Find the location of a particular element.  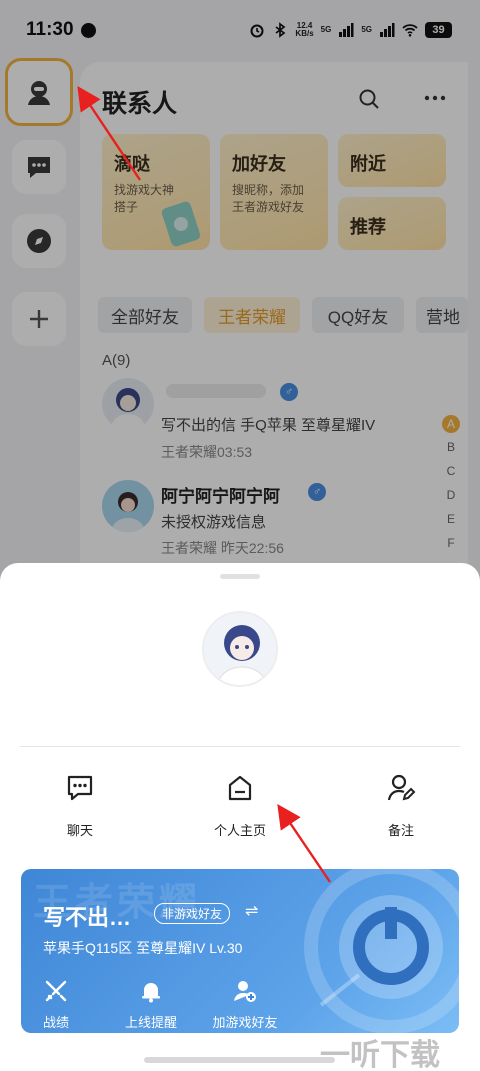

action-label: 个人主页 is located at coordinates (239, 830).